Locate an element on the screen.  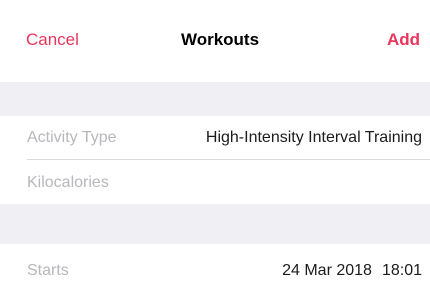
starts-value: 24 Mar 2018 18:01 is located at coordinates (352, 271).